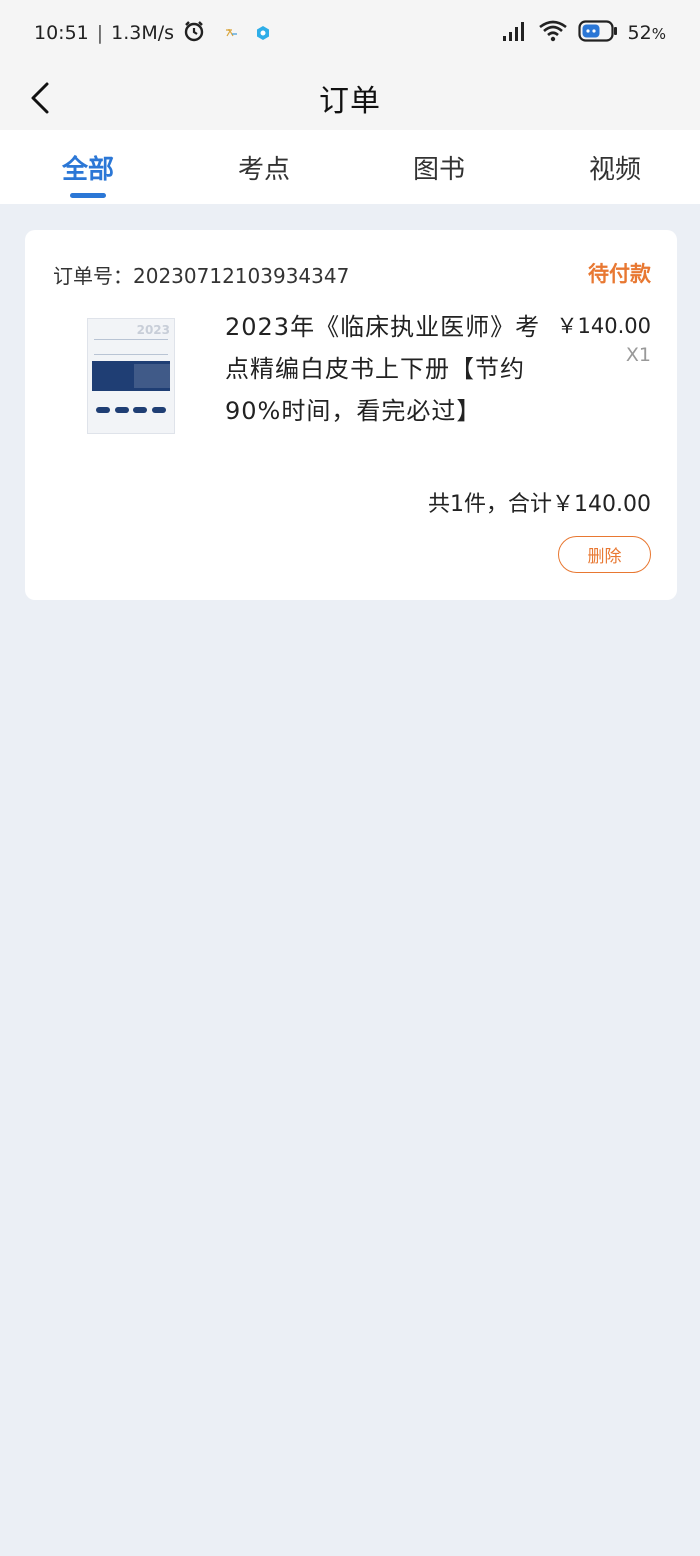 The image size is (700, 1556). What do you see at coordinates (515, 33) in the screenshot?
I see `signal-icon` at bounding box center [515, 33].